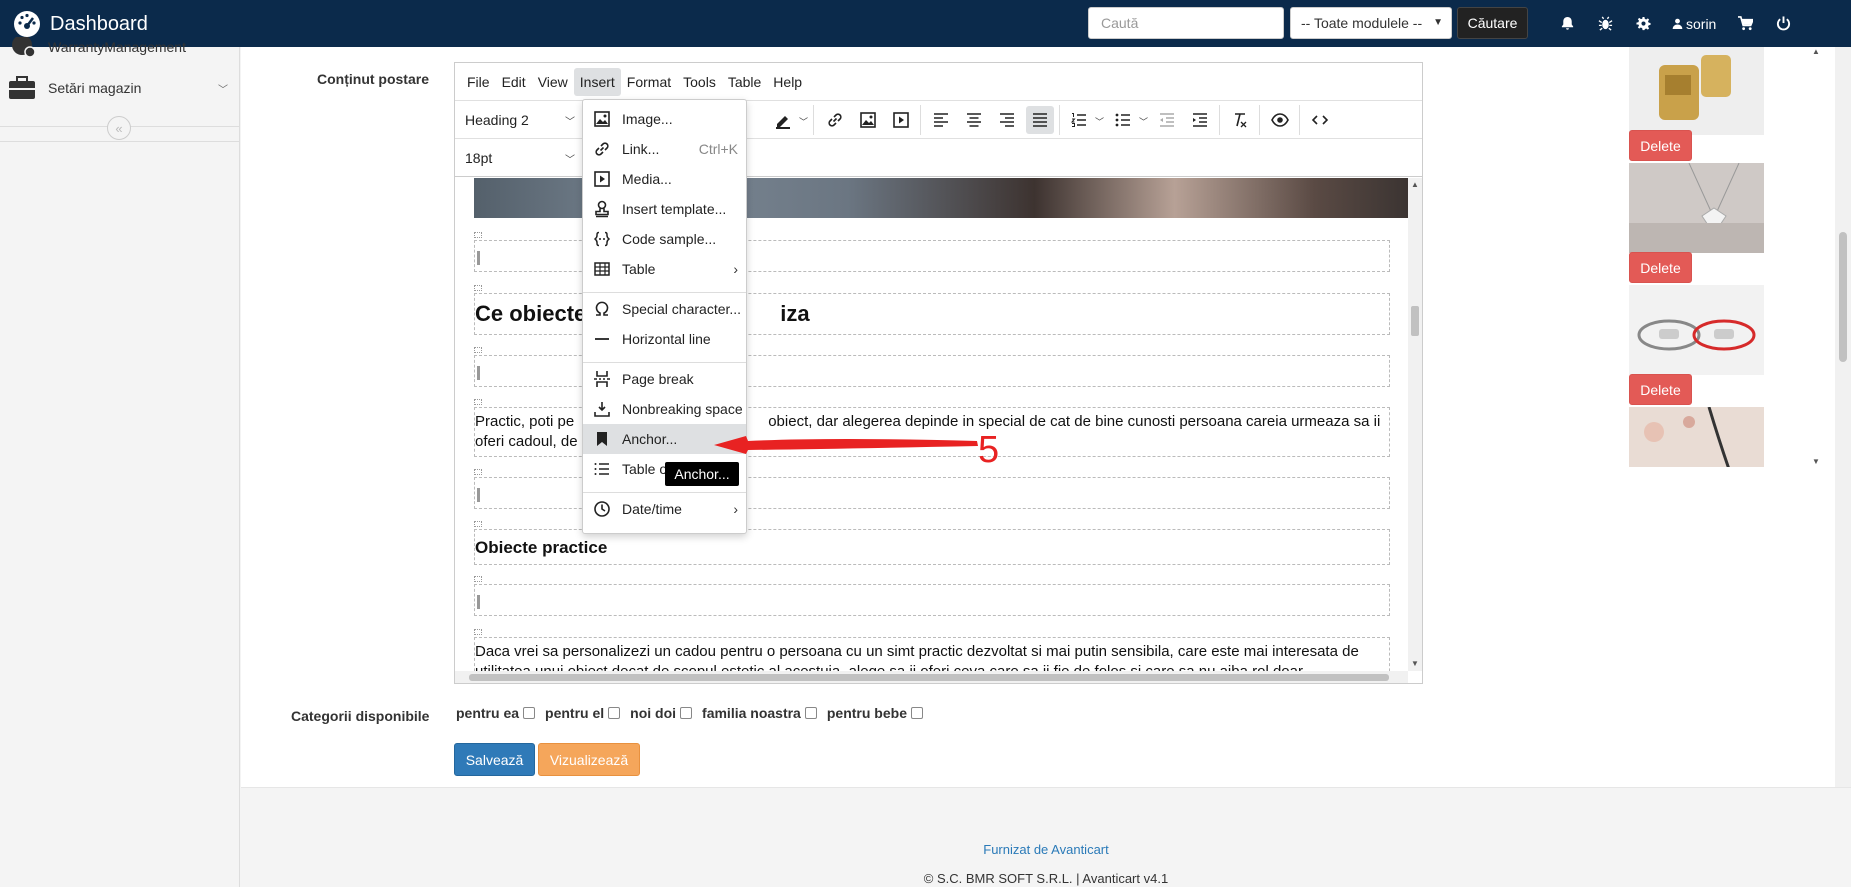 This screenshot has height=887, width=1851. Describe the element at coordinates (24, 47) in the screenshot. I see `globe-icon` at that location.